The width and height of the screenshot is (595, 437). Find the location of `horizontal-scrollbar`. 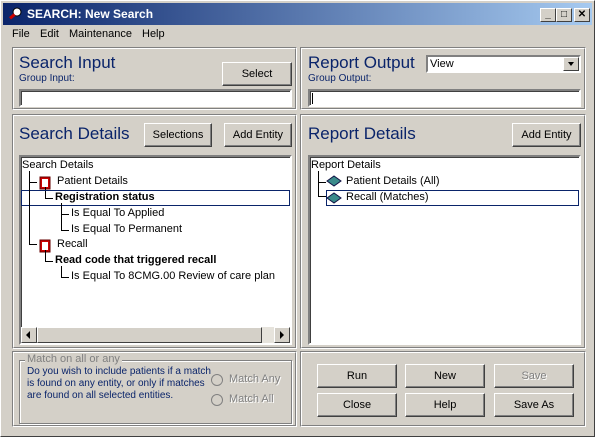

horizontal-scrollbar is located at coordinates (155, 335).